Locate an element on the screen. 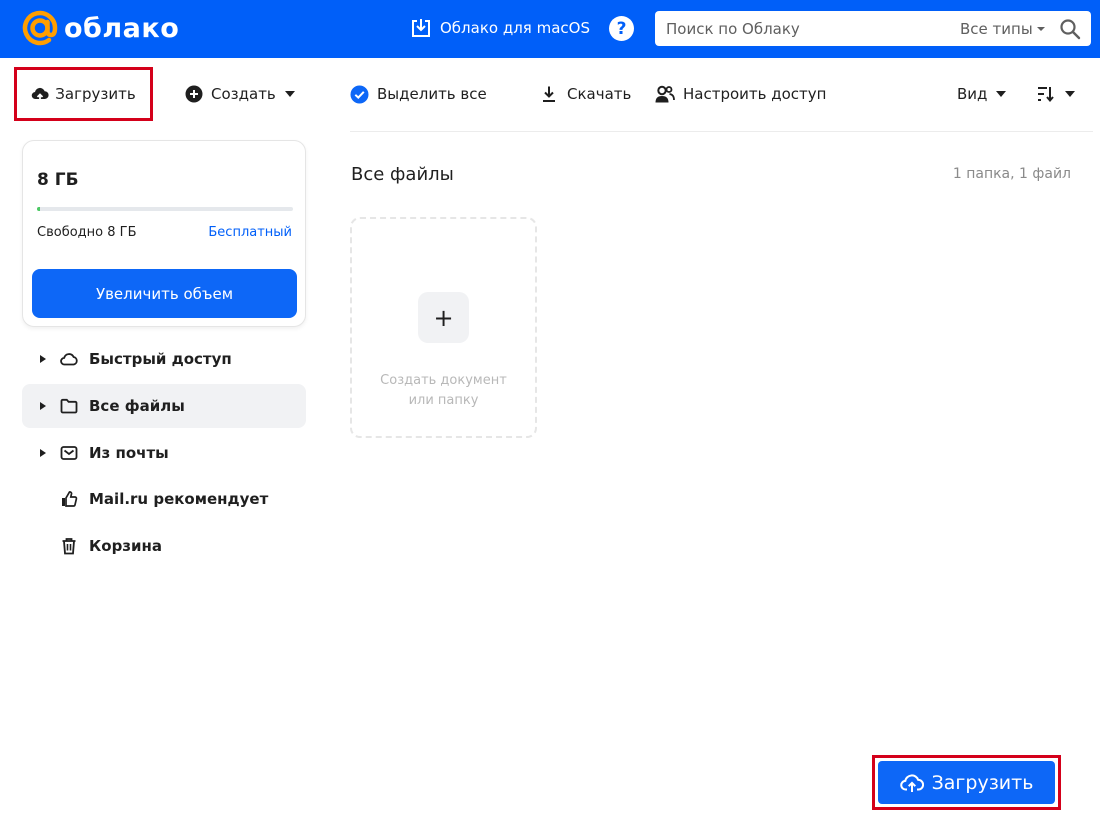 Image resolution: width=1100 pixels, height=822 pixels. search-input is located at coordinates (800, 28).